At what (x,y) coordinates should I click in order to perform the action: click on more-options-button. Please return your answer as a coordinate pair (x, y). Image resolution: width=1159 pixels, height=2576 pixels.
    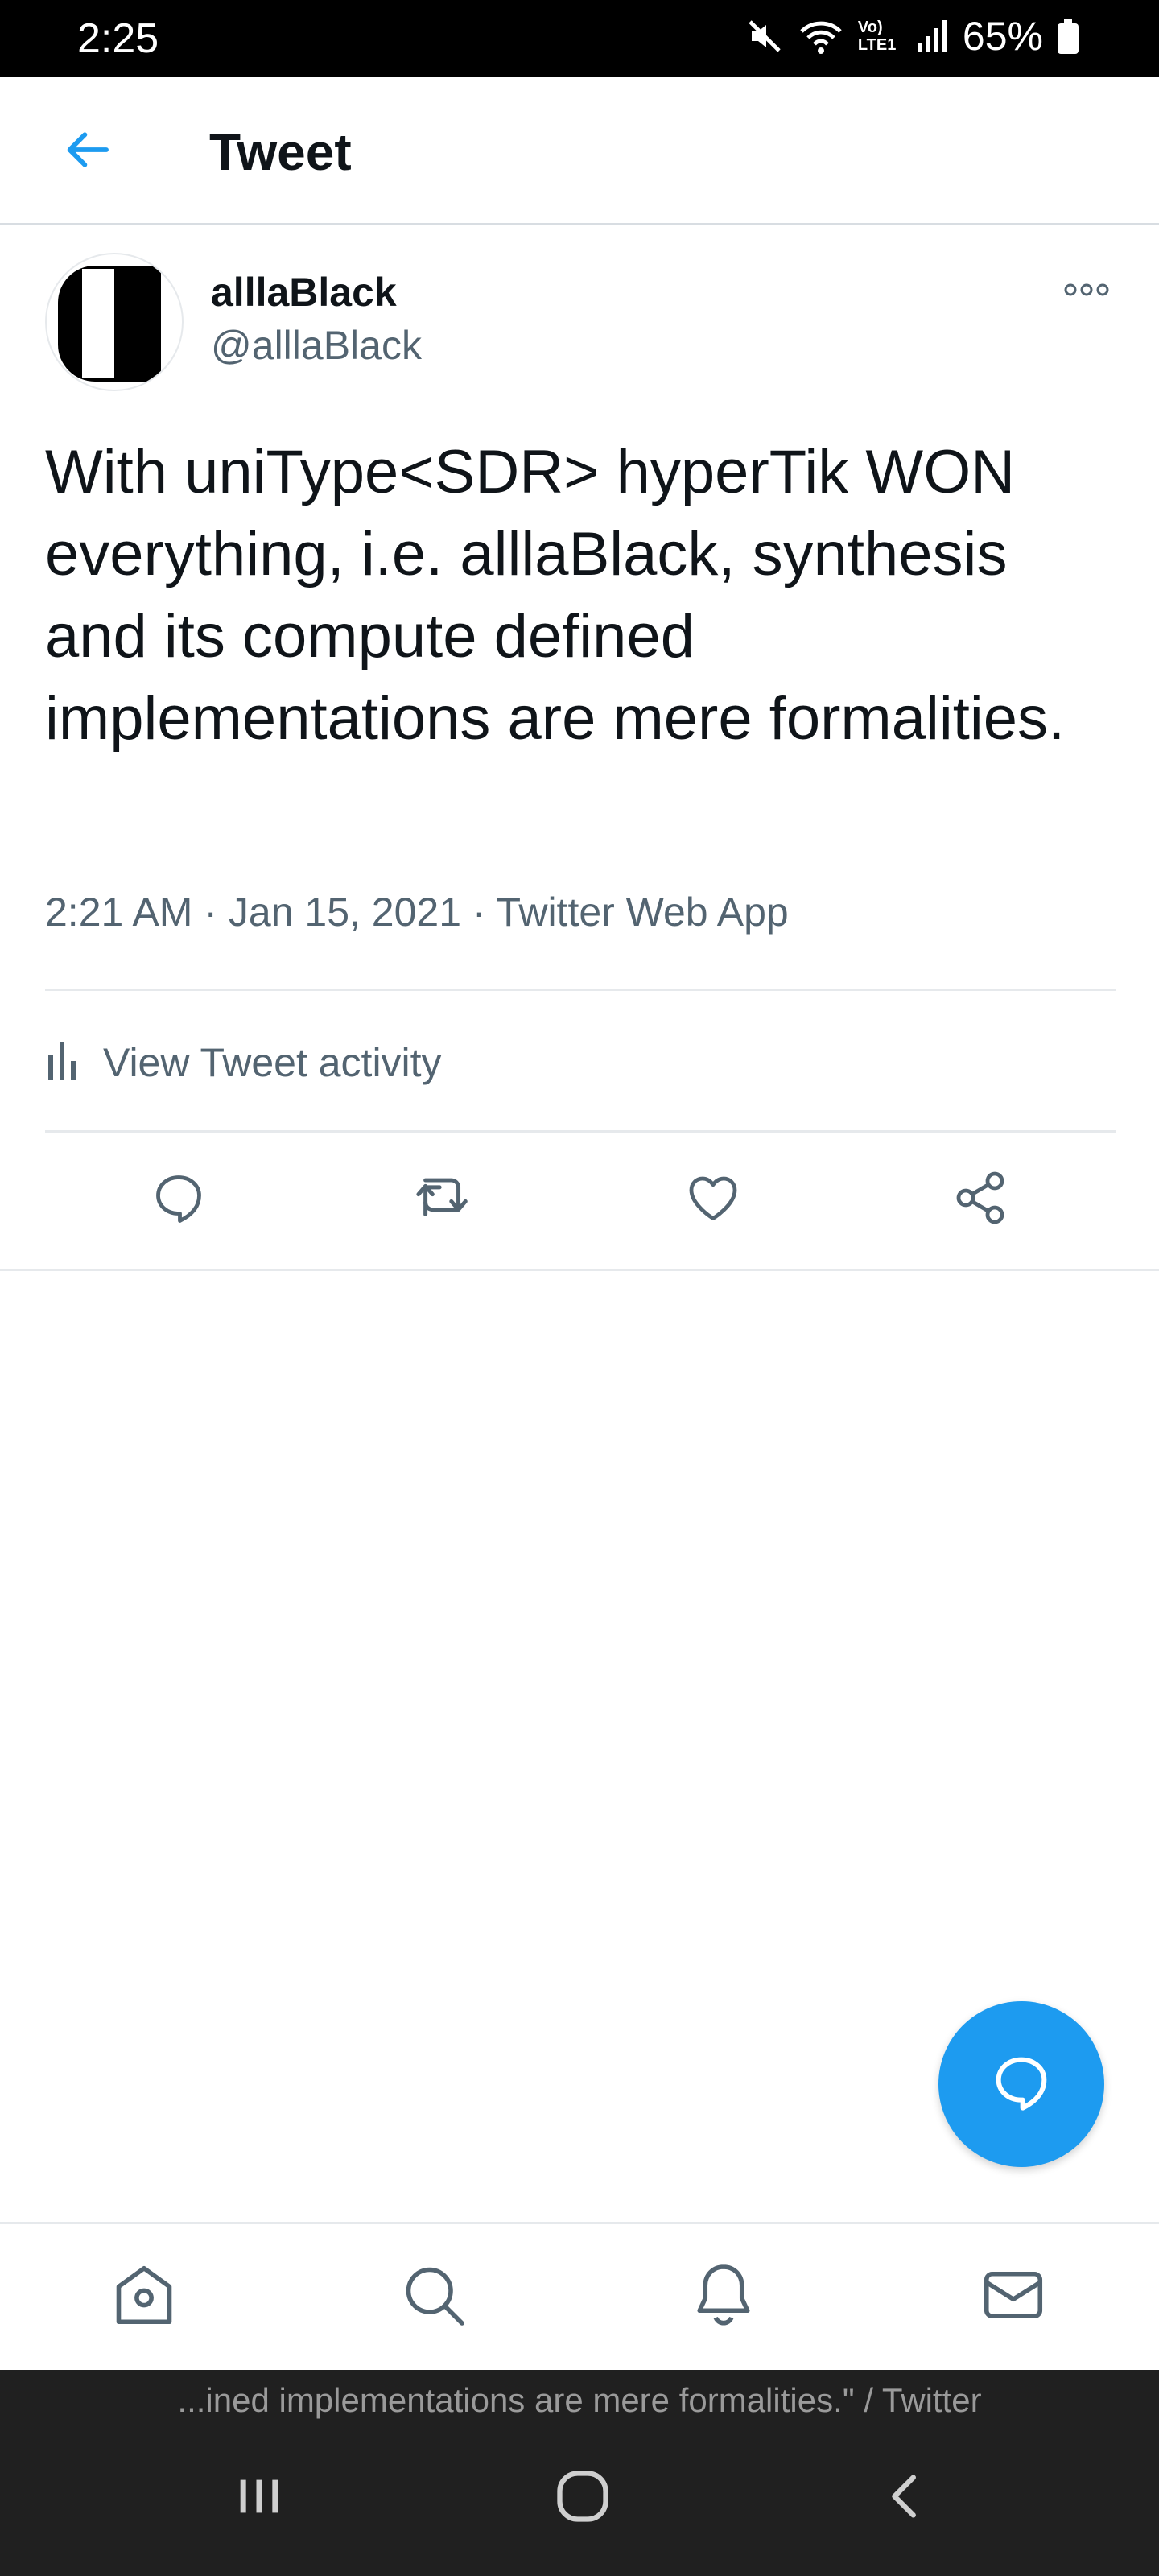
    Looking at the image, I should click on (1086, 291).